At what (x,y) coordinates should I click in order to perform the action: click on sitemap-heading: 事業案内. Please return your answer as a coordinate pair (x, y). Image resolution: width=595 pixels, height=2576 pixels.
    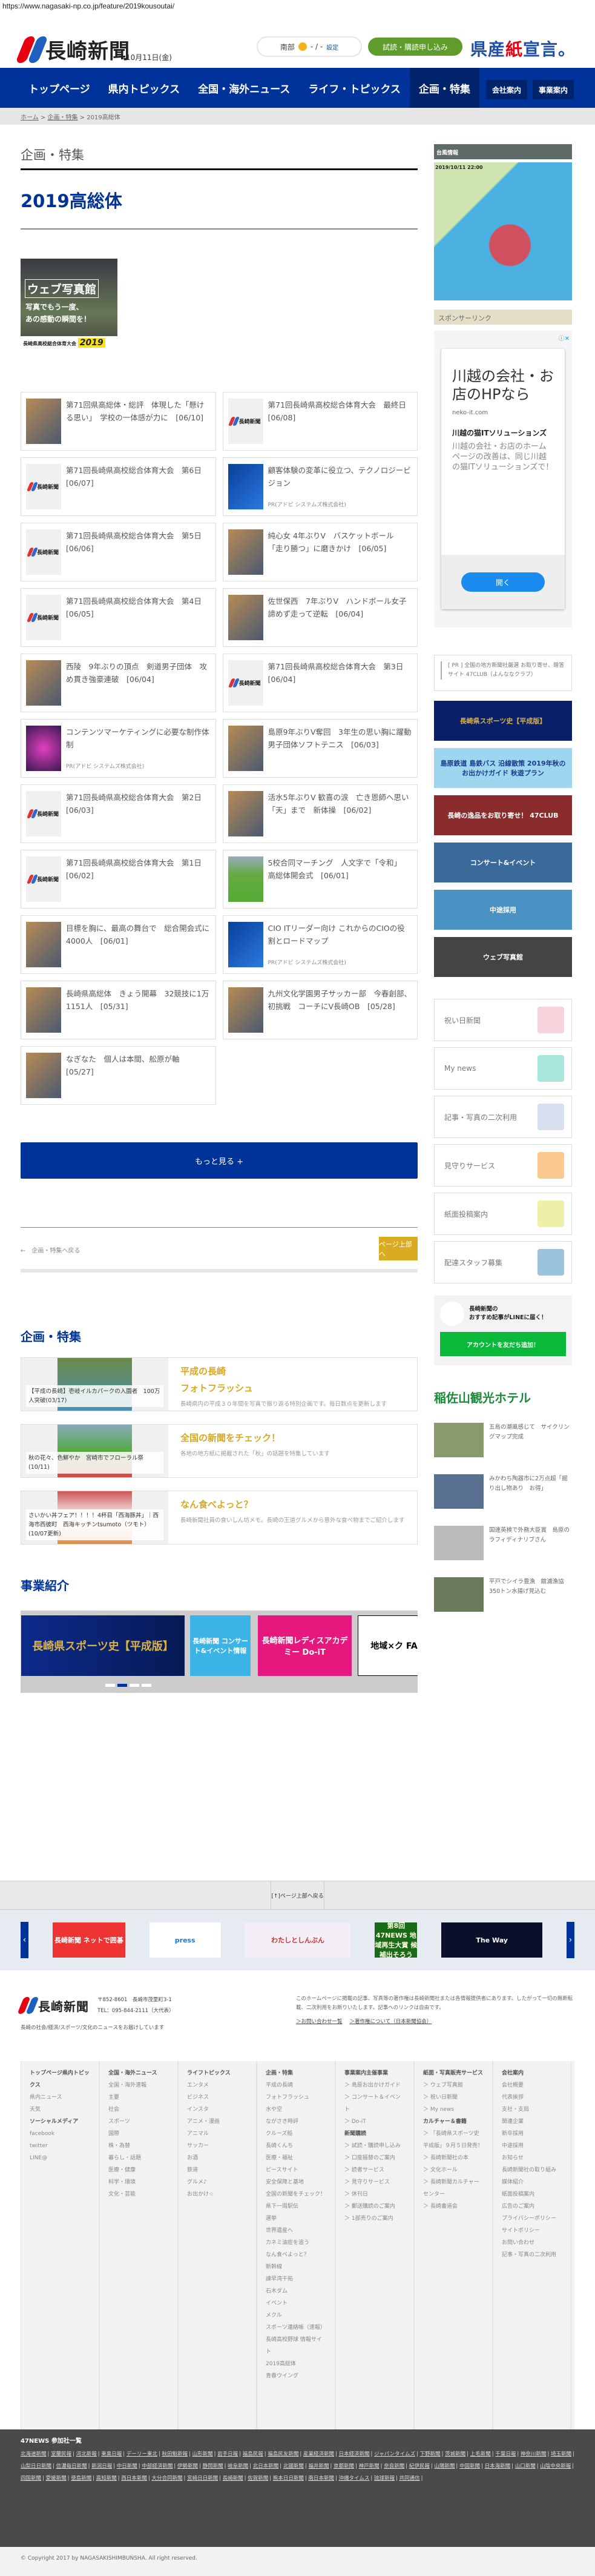
    Looking at the image, I should click on (355, 2073).